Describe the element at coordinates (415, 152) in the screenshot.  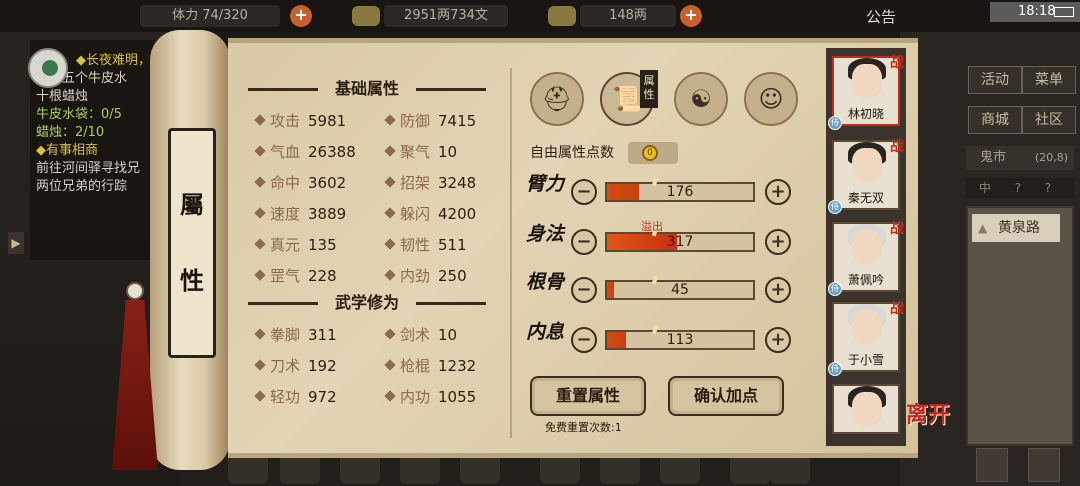
I see `stat-label: 聚气` at that location.